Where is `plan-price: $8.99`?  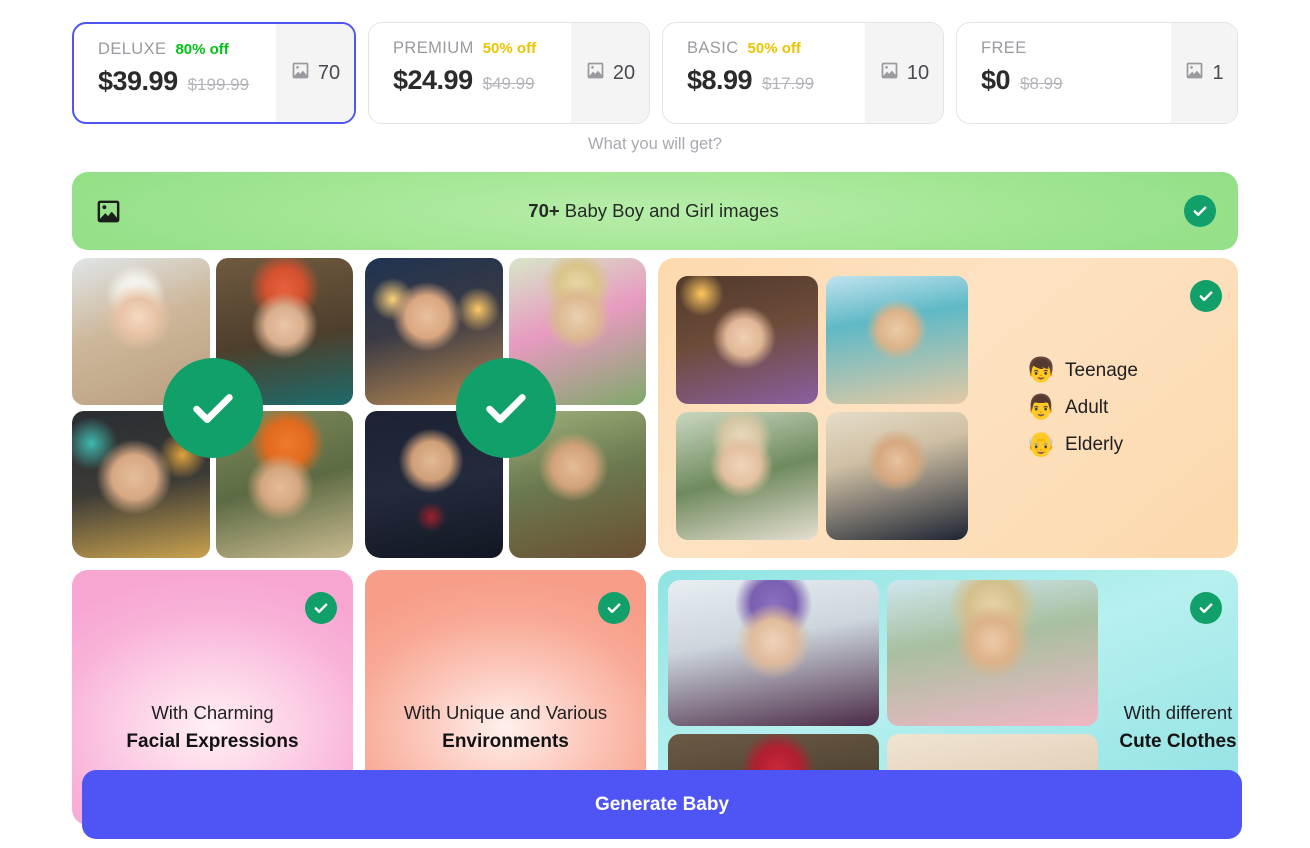 plan-price: $8.99 is located at coordinates (720, 80).